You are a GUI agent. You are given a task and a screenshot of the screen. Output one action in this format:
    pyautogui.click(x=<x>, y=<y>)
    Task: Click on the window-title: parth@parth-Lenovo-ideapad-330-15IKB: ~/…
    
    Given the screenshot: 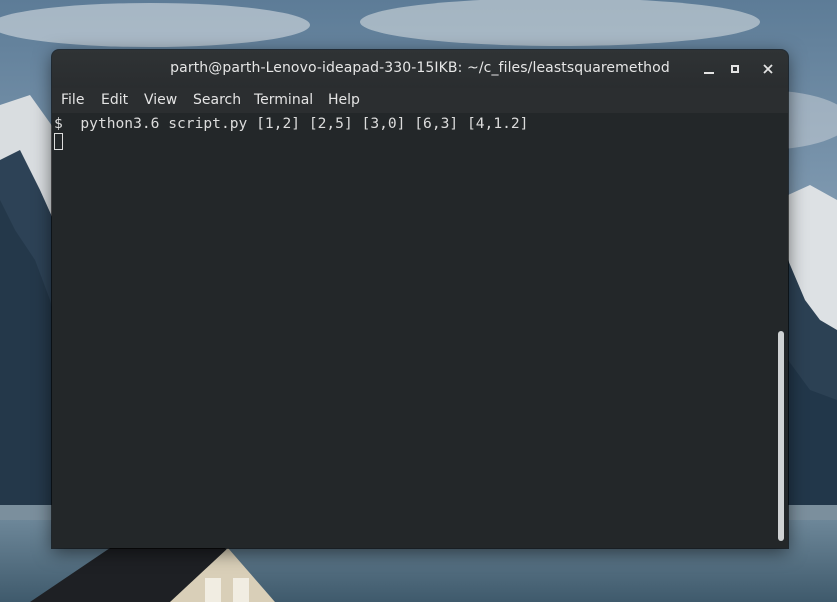 What is the action you would take?
    pyautogui.click(x=420, y=68)
    